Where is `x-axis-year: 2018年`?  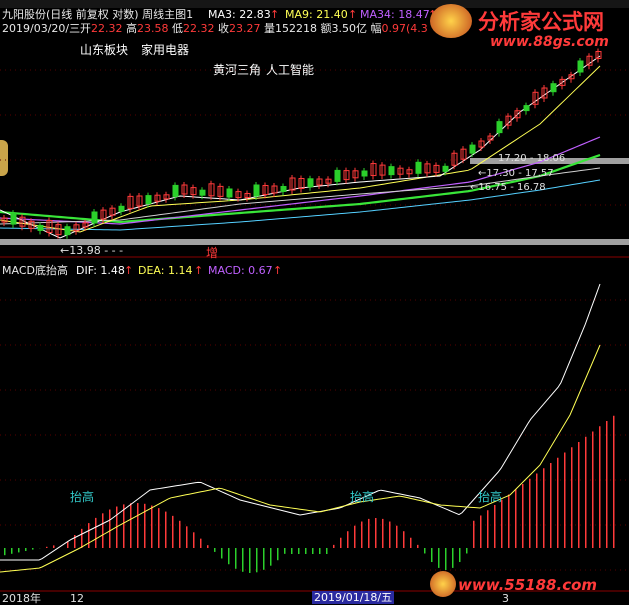
x-axis-year: 2018年 is located at coordinates (21, 598).